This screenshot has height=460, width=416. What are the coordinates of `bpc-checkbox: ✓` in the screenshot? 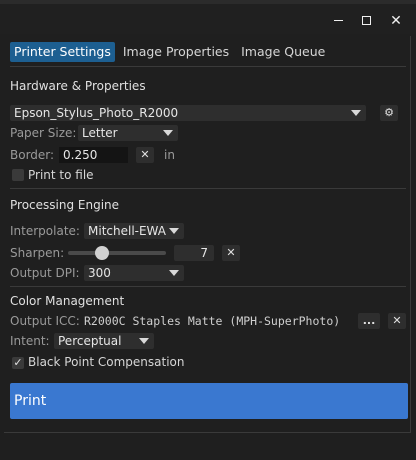 It's located at (18, 363).